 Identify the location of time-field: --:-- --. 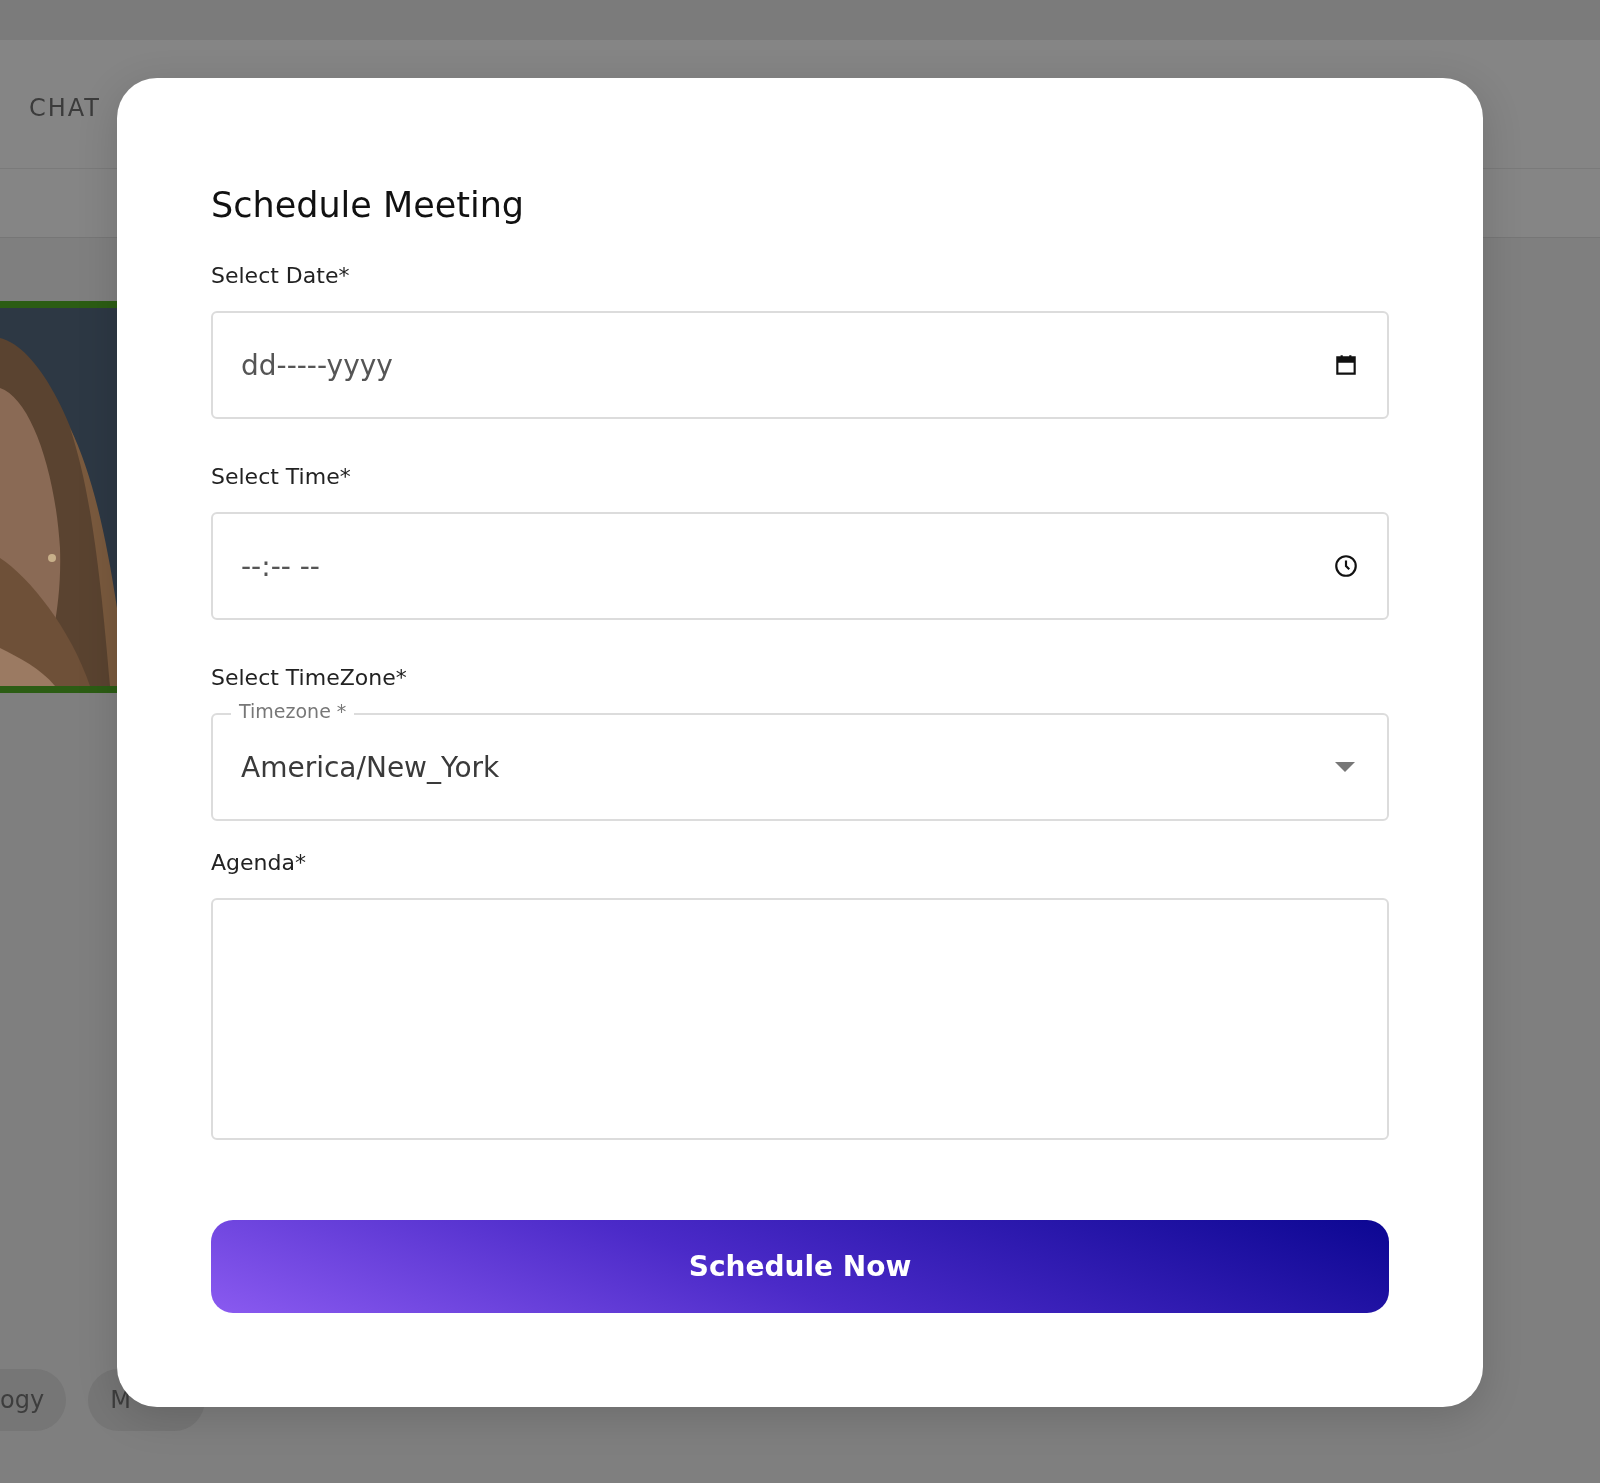
(800, 566).